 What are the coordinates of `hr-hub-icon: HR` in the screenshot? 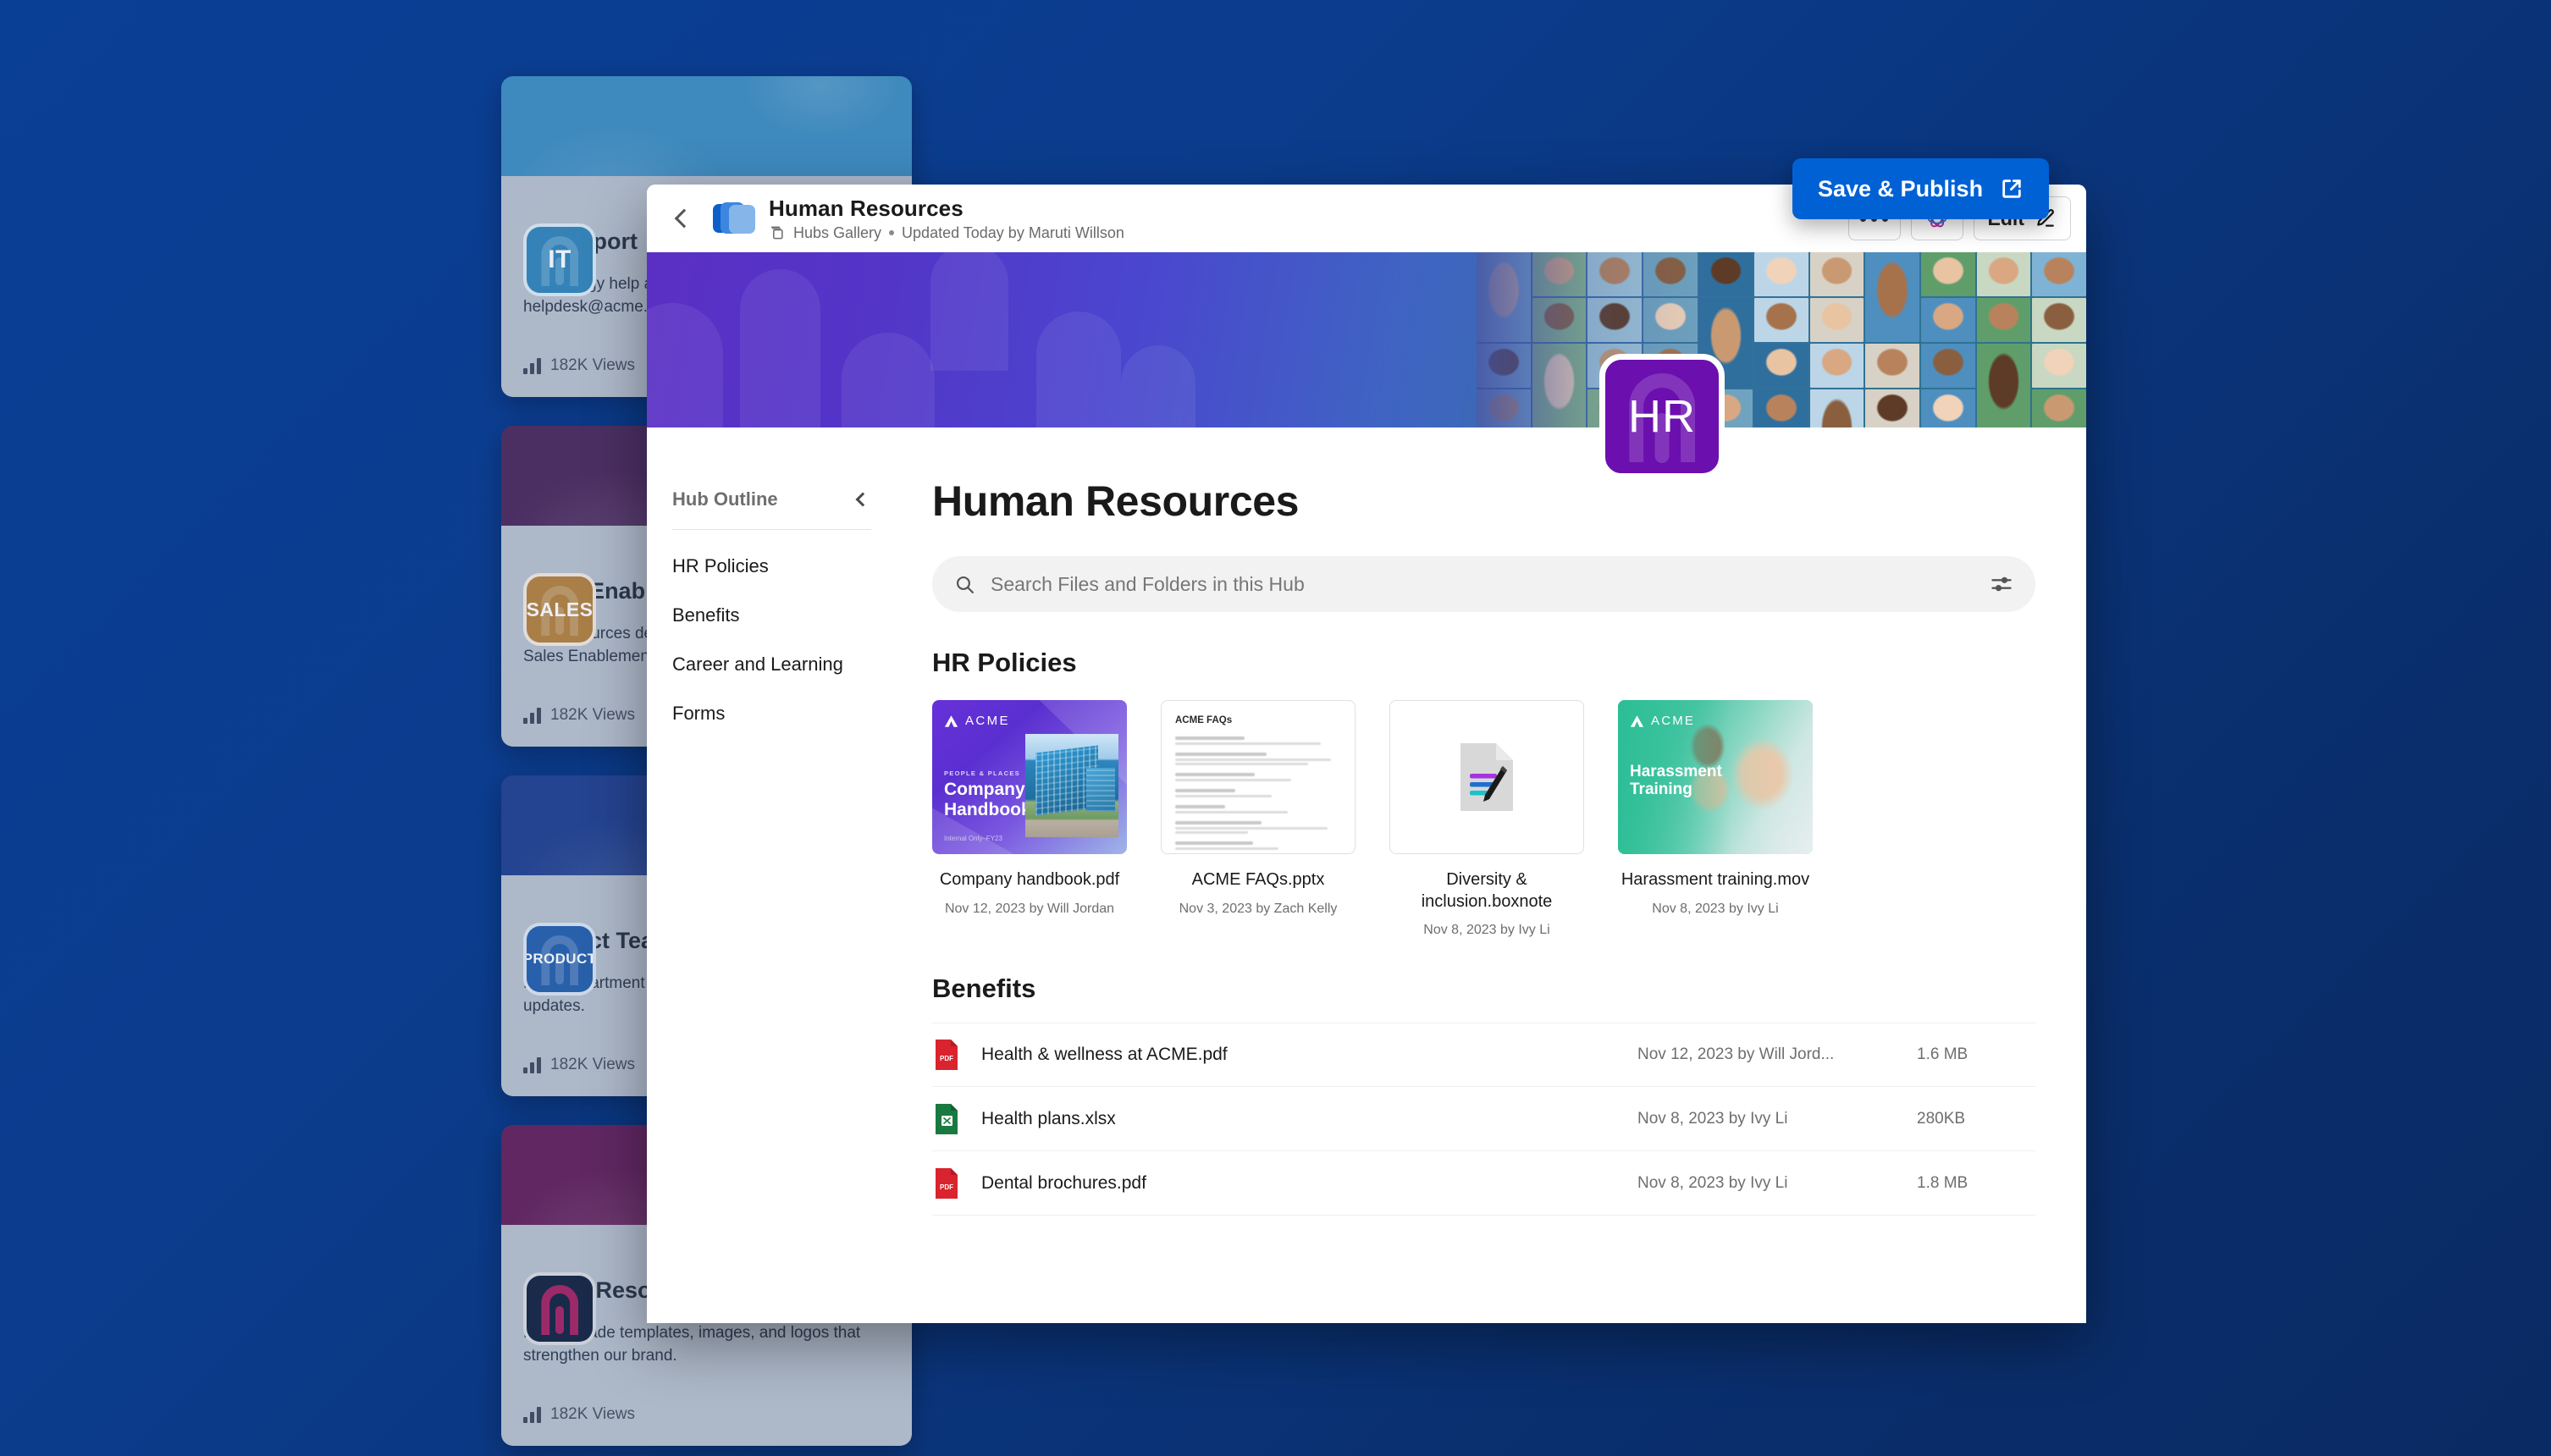 It's located at (1662, 416).